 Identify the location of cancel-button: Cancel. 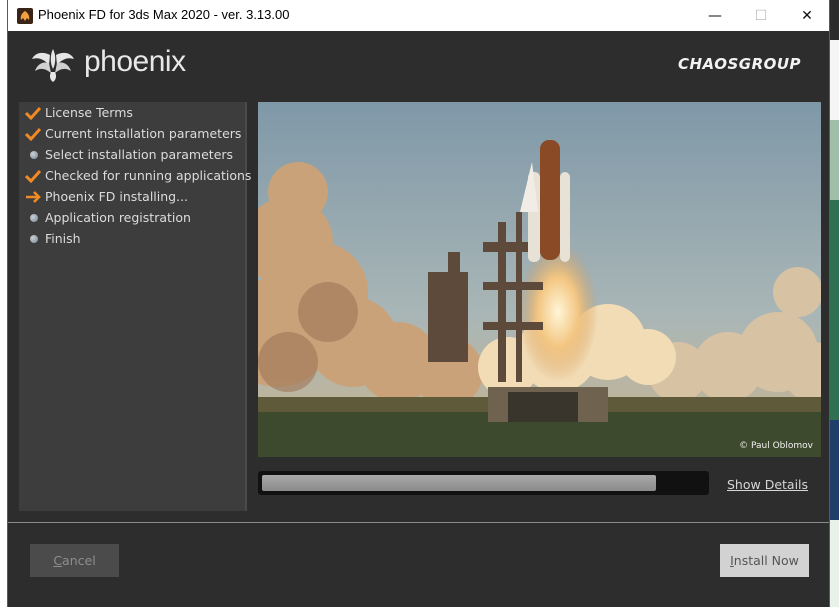
(74, 560).